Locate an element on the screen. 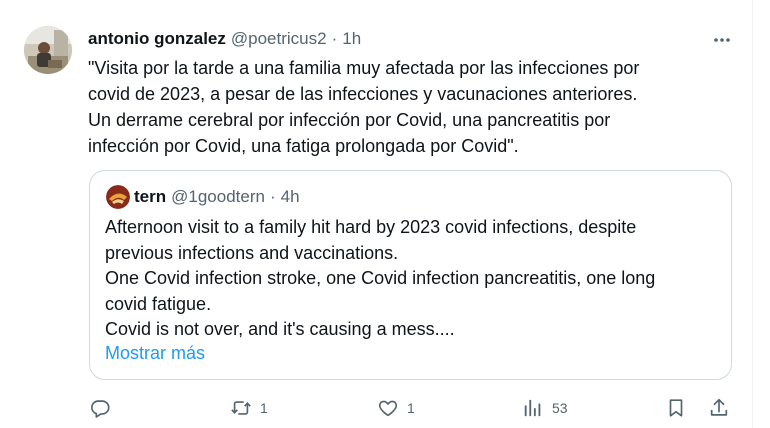 This screenshot has height=428, width=770. author-name: antonio gonzalez is located at coordinates (157, 39).